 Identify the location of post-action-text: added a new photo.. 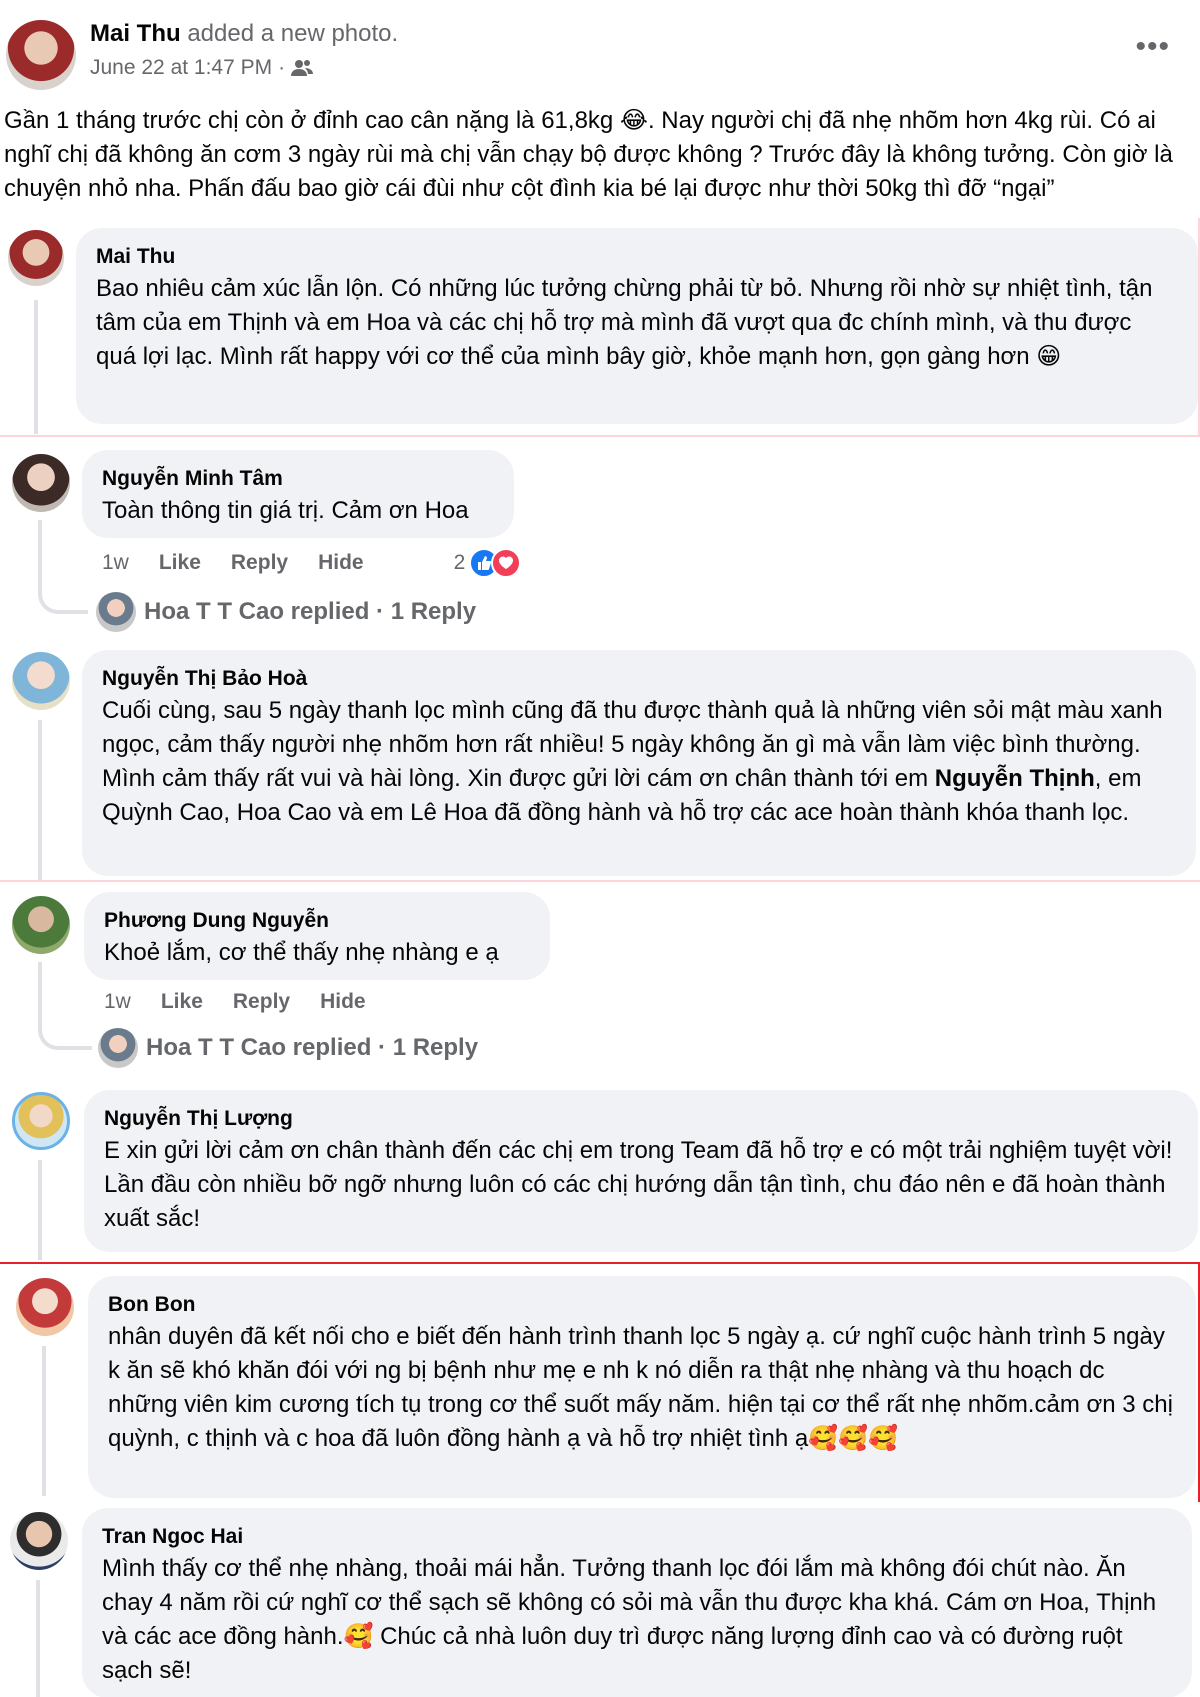
(289, 33).